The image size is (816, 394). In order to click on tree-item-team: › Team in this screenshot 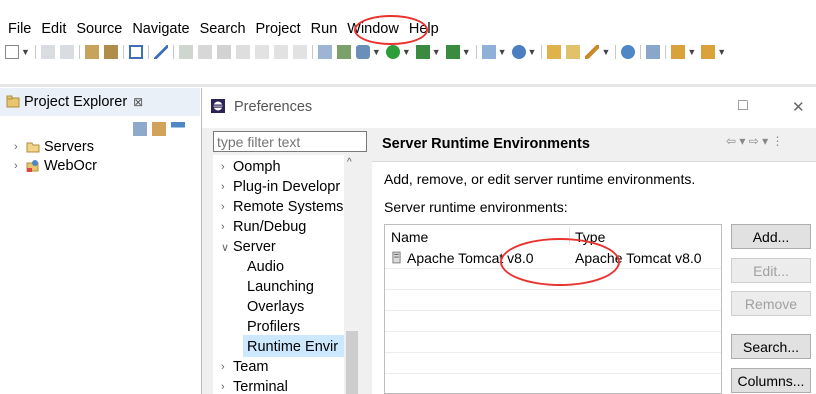, I will do `click(244, 367)`.